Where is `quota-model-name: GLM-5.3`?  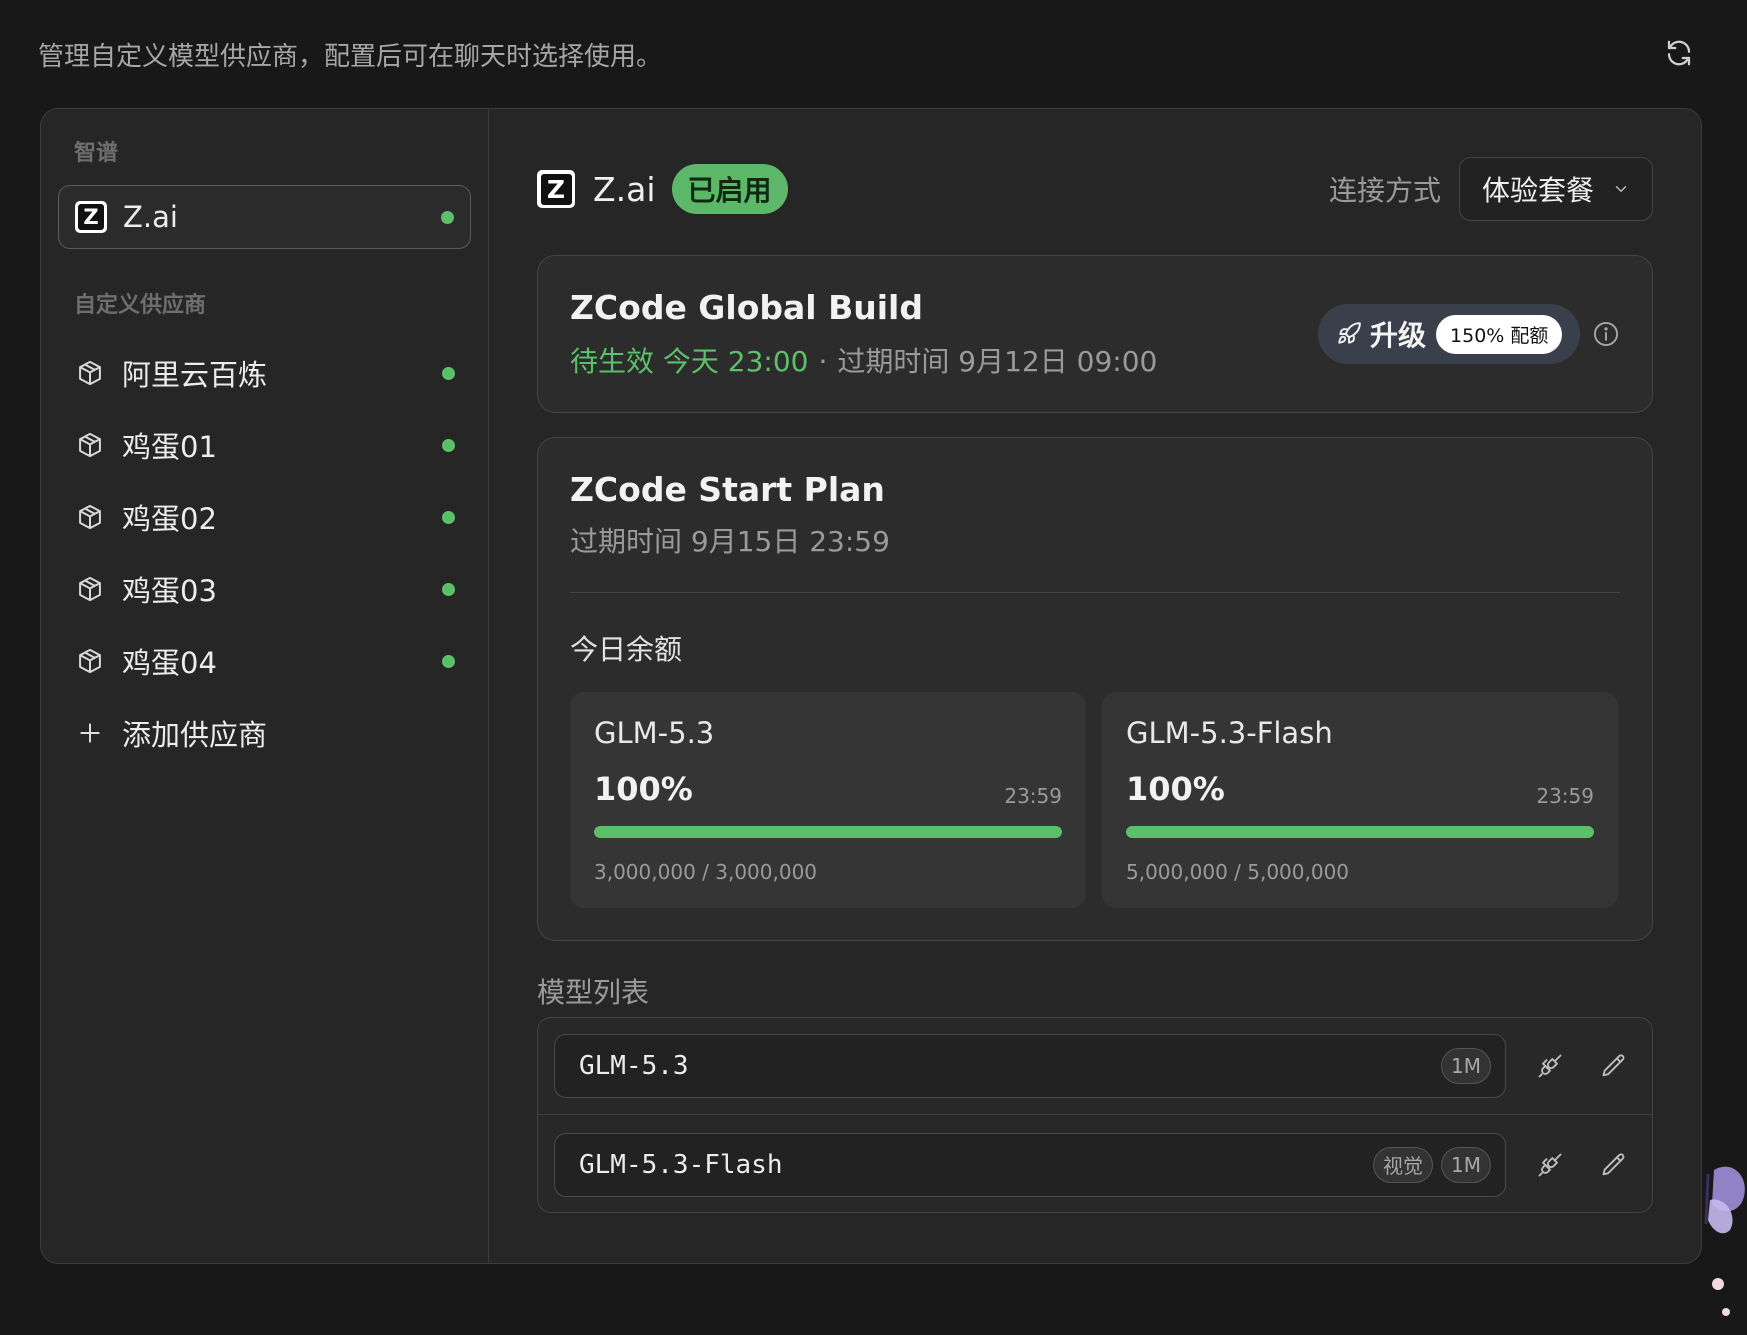 quota-model-name: GLM-5.3 is located at coordinates (654, 733).